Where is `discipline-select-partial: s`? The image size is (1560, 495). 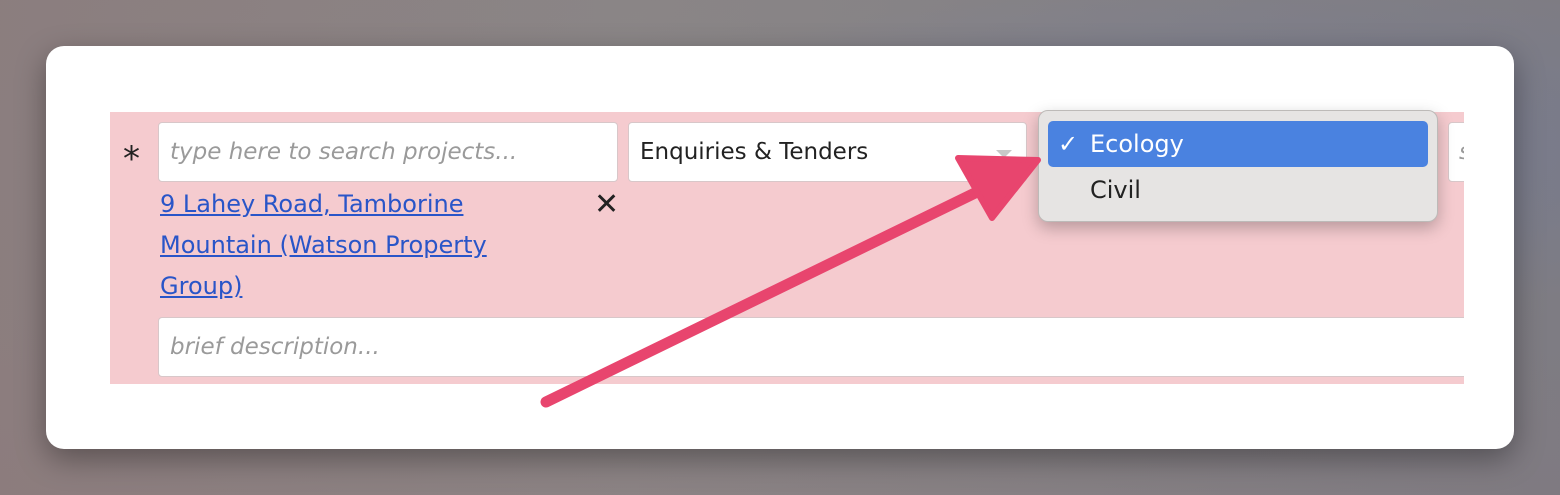 discipline-select-partial: s is located at coordinates (1456, 152).